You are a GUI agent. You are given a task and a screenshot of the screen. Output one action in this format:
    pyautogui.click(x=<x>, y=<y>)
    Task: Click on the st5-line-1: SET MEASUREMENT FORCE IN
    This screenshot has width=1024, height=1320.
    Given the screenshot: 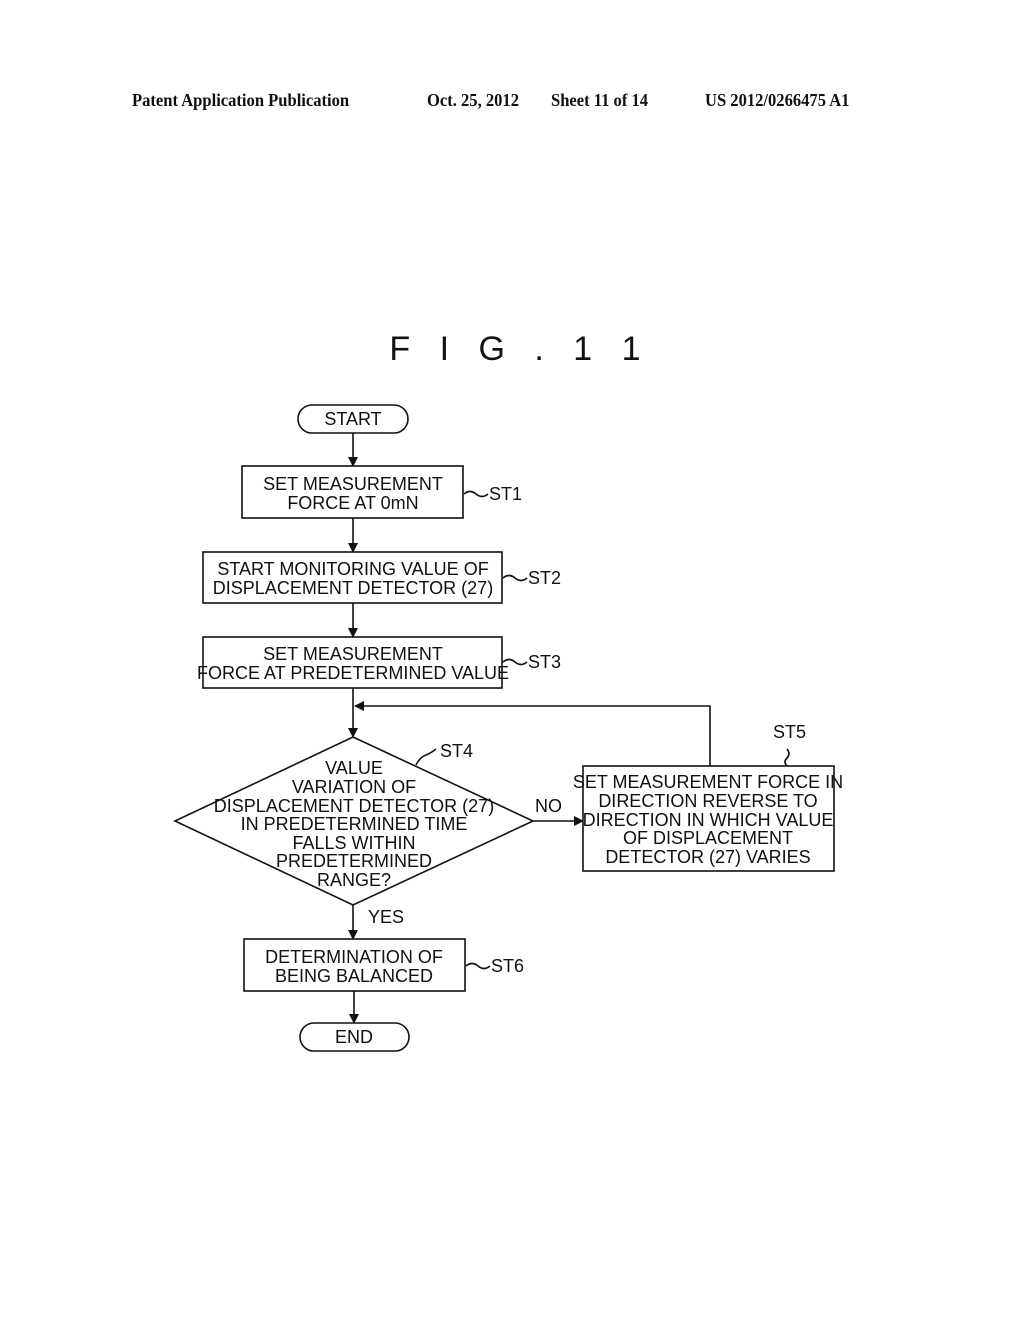 What is the action you would take?
    pyautogui.click(x=708, y=782)
    